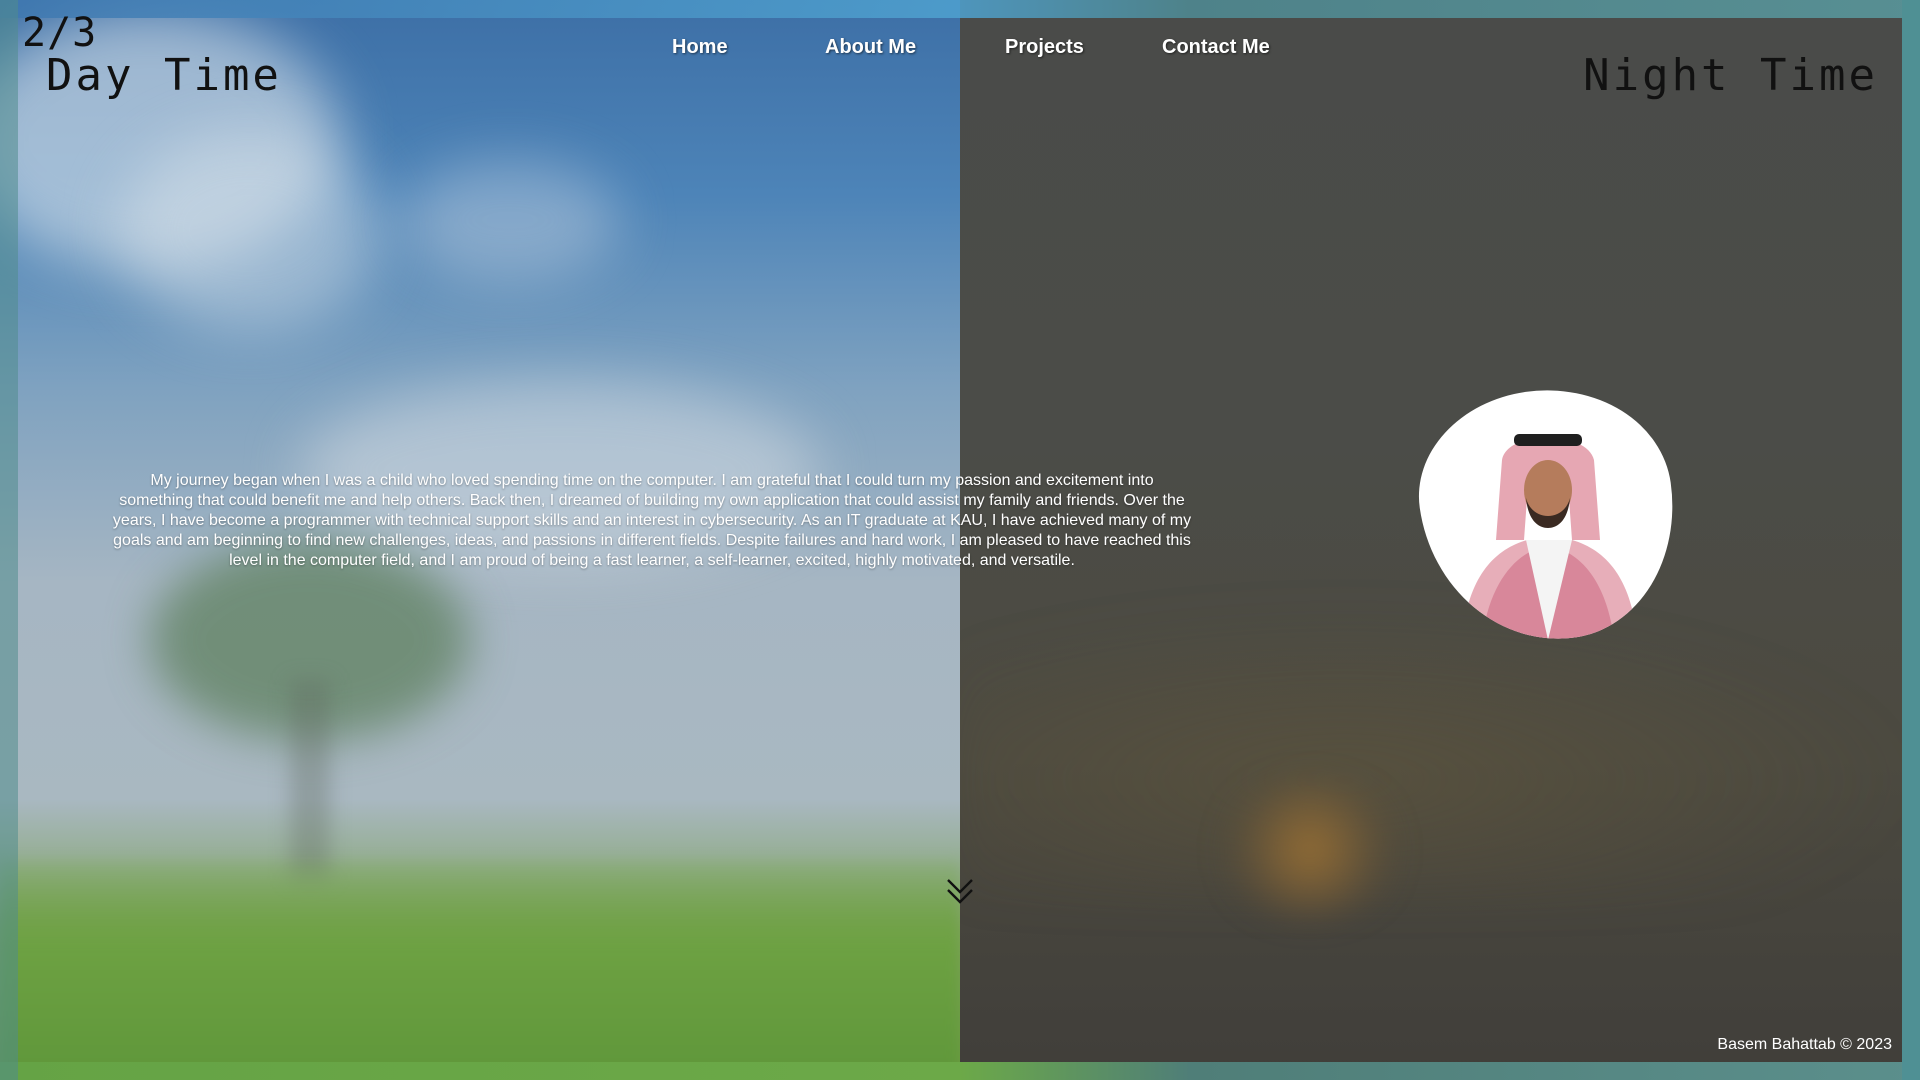 The width and height of the screenshot is (1920, 1080). I want to click on profile-photo, so click(1548, 515).